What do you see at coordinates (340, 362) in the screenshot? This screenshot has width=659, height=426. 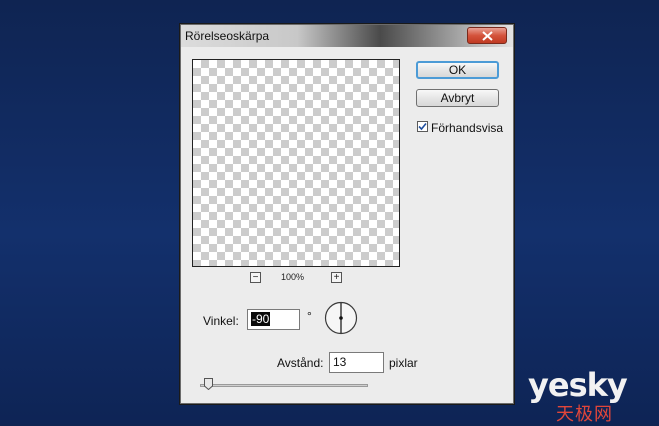 I see `distance-value: 13` at bounding box center [340, 362].